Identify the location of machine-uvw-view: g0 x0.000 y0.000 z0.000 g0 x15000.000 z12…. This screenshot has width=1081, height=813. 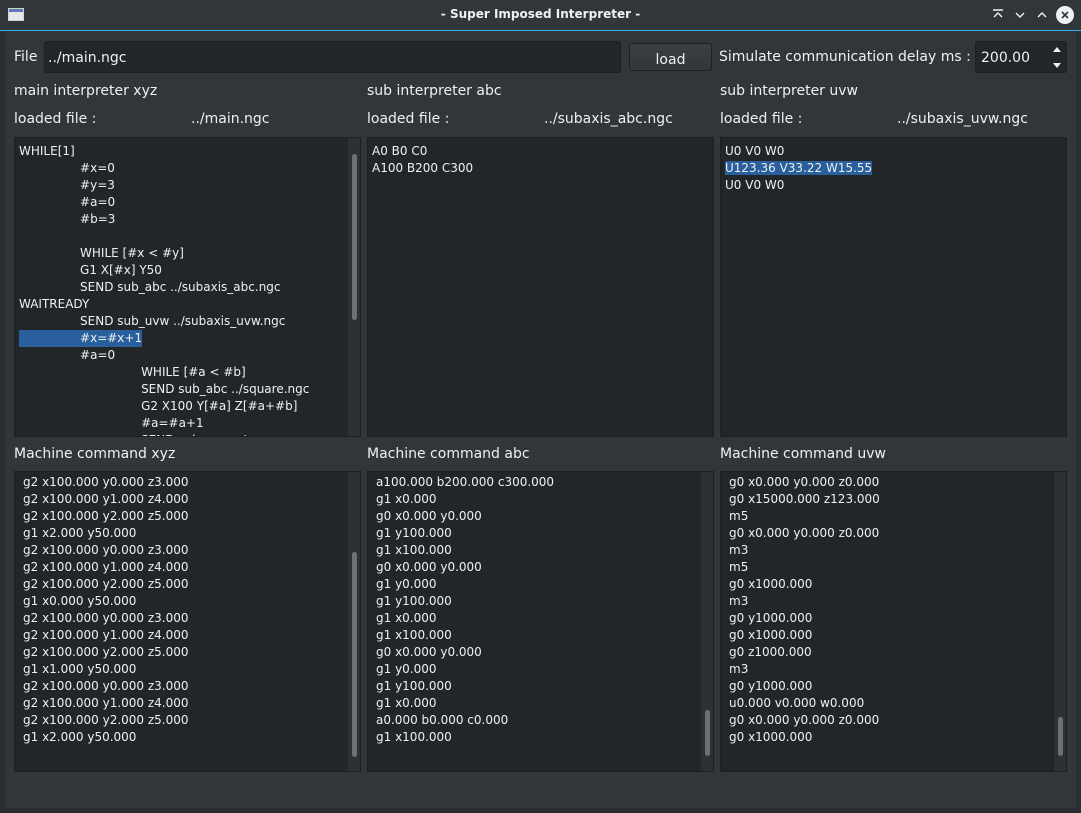
(893, 621).